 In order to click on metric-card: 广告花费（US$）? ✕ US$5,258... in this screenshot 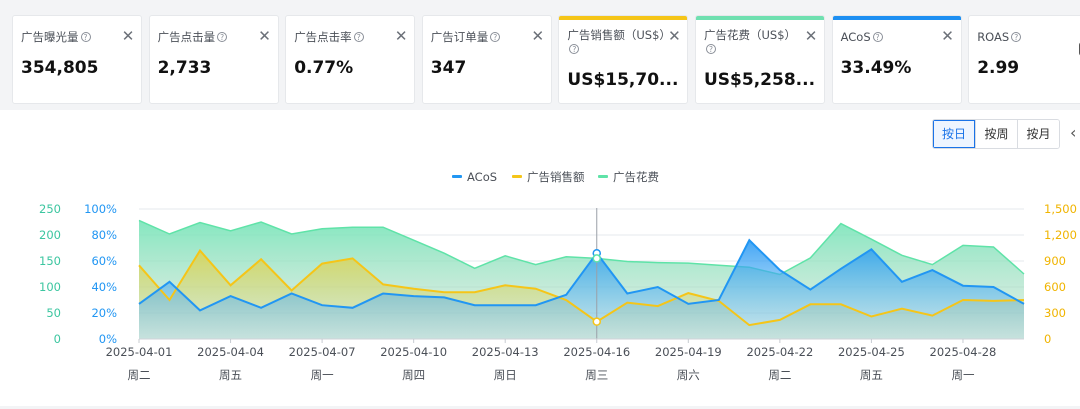, I will do `click(760, 59)`.